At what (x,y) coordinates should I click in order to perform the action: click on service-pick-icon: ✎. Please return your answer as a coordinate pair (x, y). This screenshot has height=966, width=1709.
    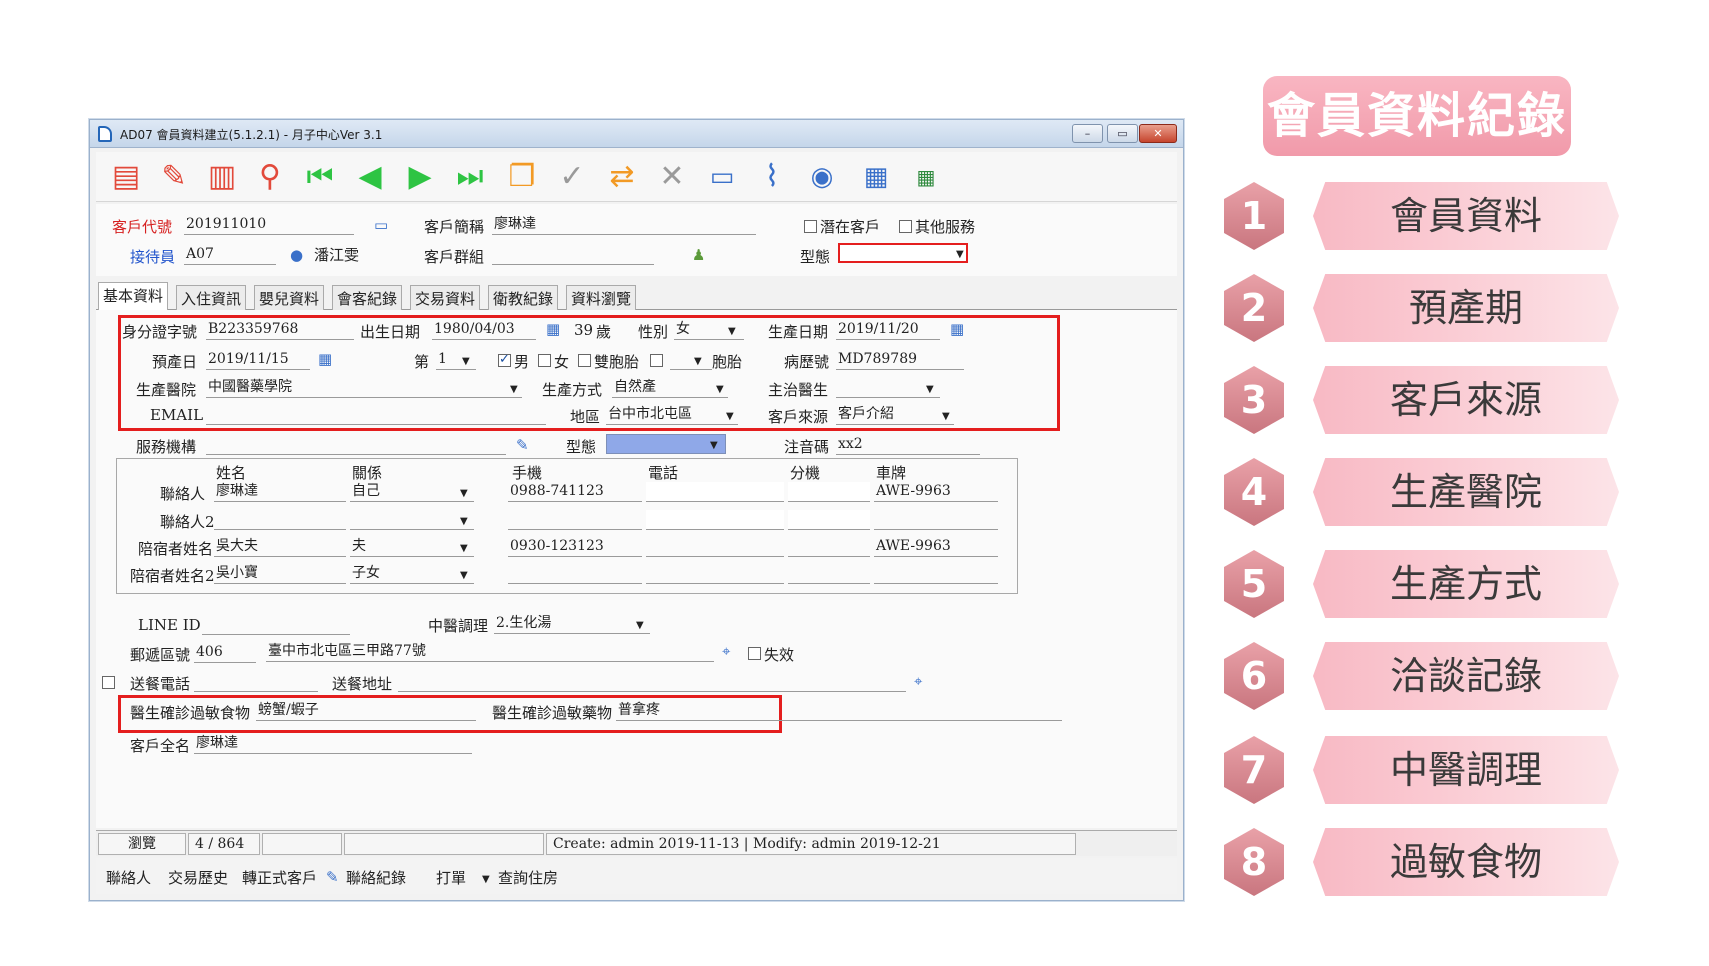
    Looking at the image, I should click on (522, 445).